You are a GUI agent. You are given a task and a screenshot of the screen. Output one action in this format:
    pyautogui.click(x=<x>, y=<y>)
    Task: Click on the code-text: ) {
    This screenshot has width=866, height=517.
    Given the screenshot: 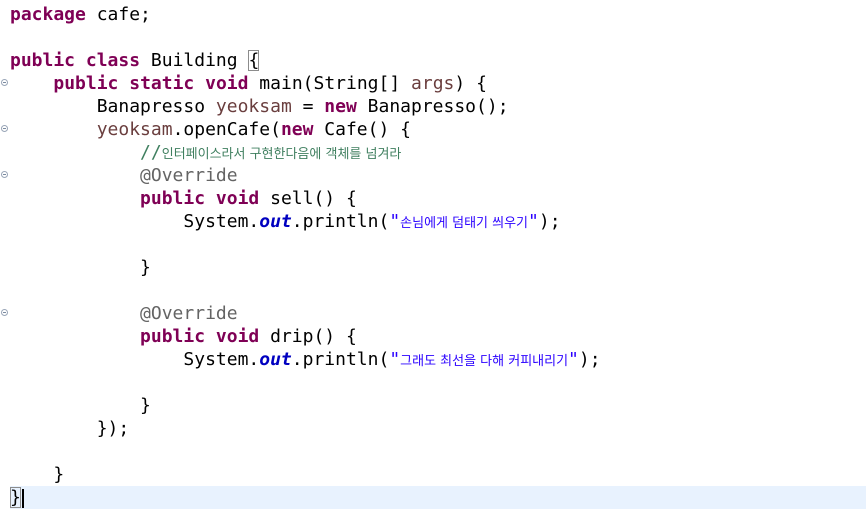 What is the action you would take?
    pyautogui.click(x=470, y=83)
    